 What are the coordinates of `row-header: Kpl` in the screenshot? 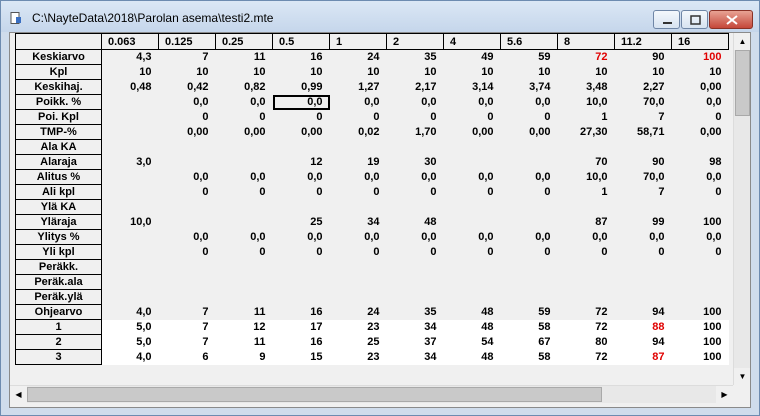 It's located at (58, 72).